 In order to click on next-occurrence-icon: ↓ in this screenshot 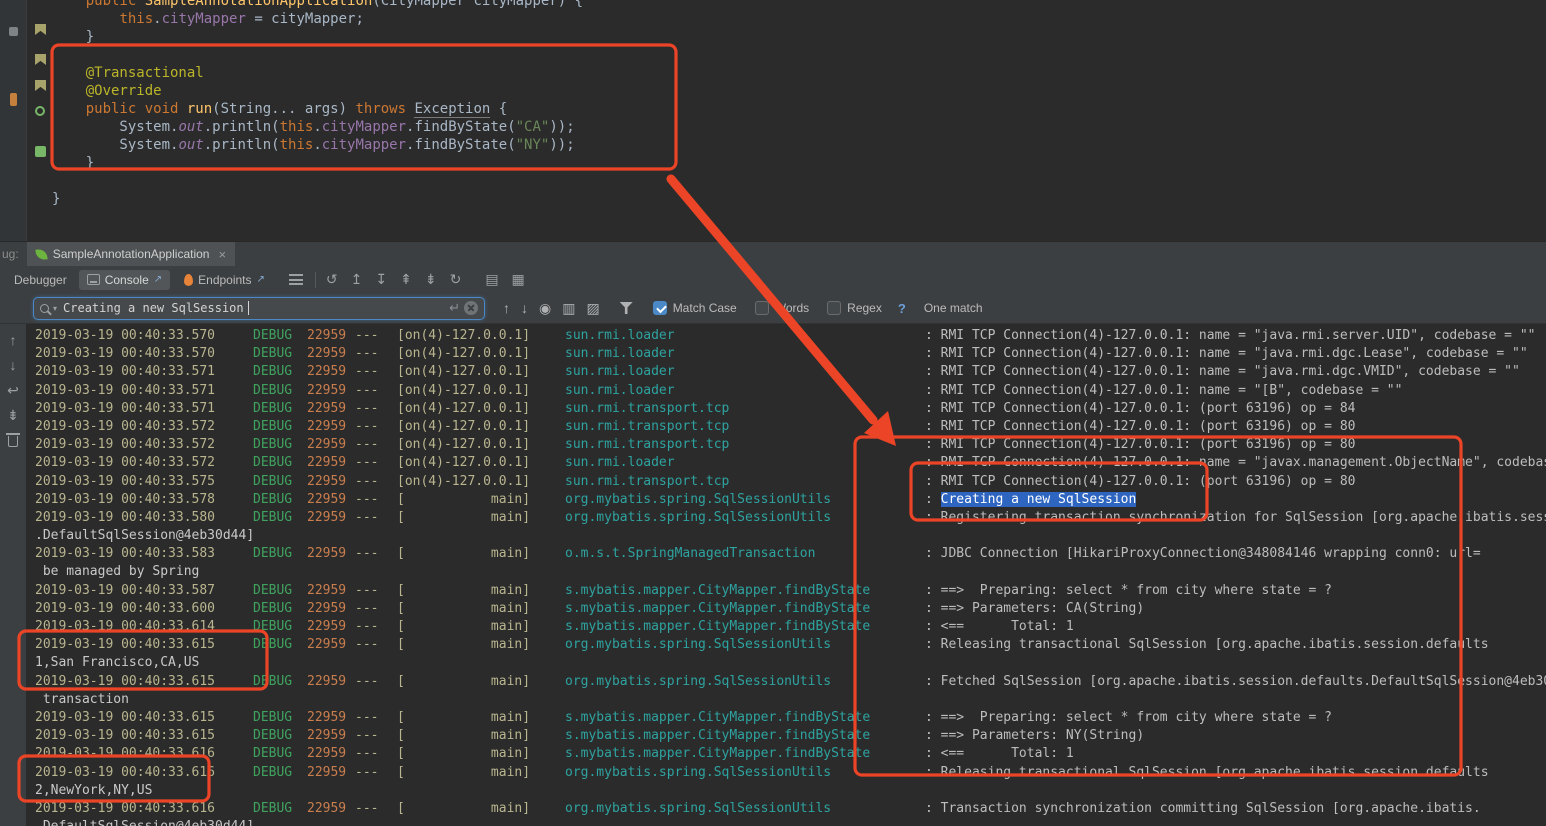, I will do `click(524, 308)`.